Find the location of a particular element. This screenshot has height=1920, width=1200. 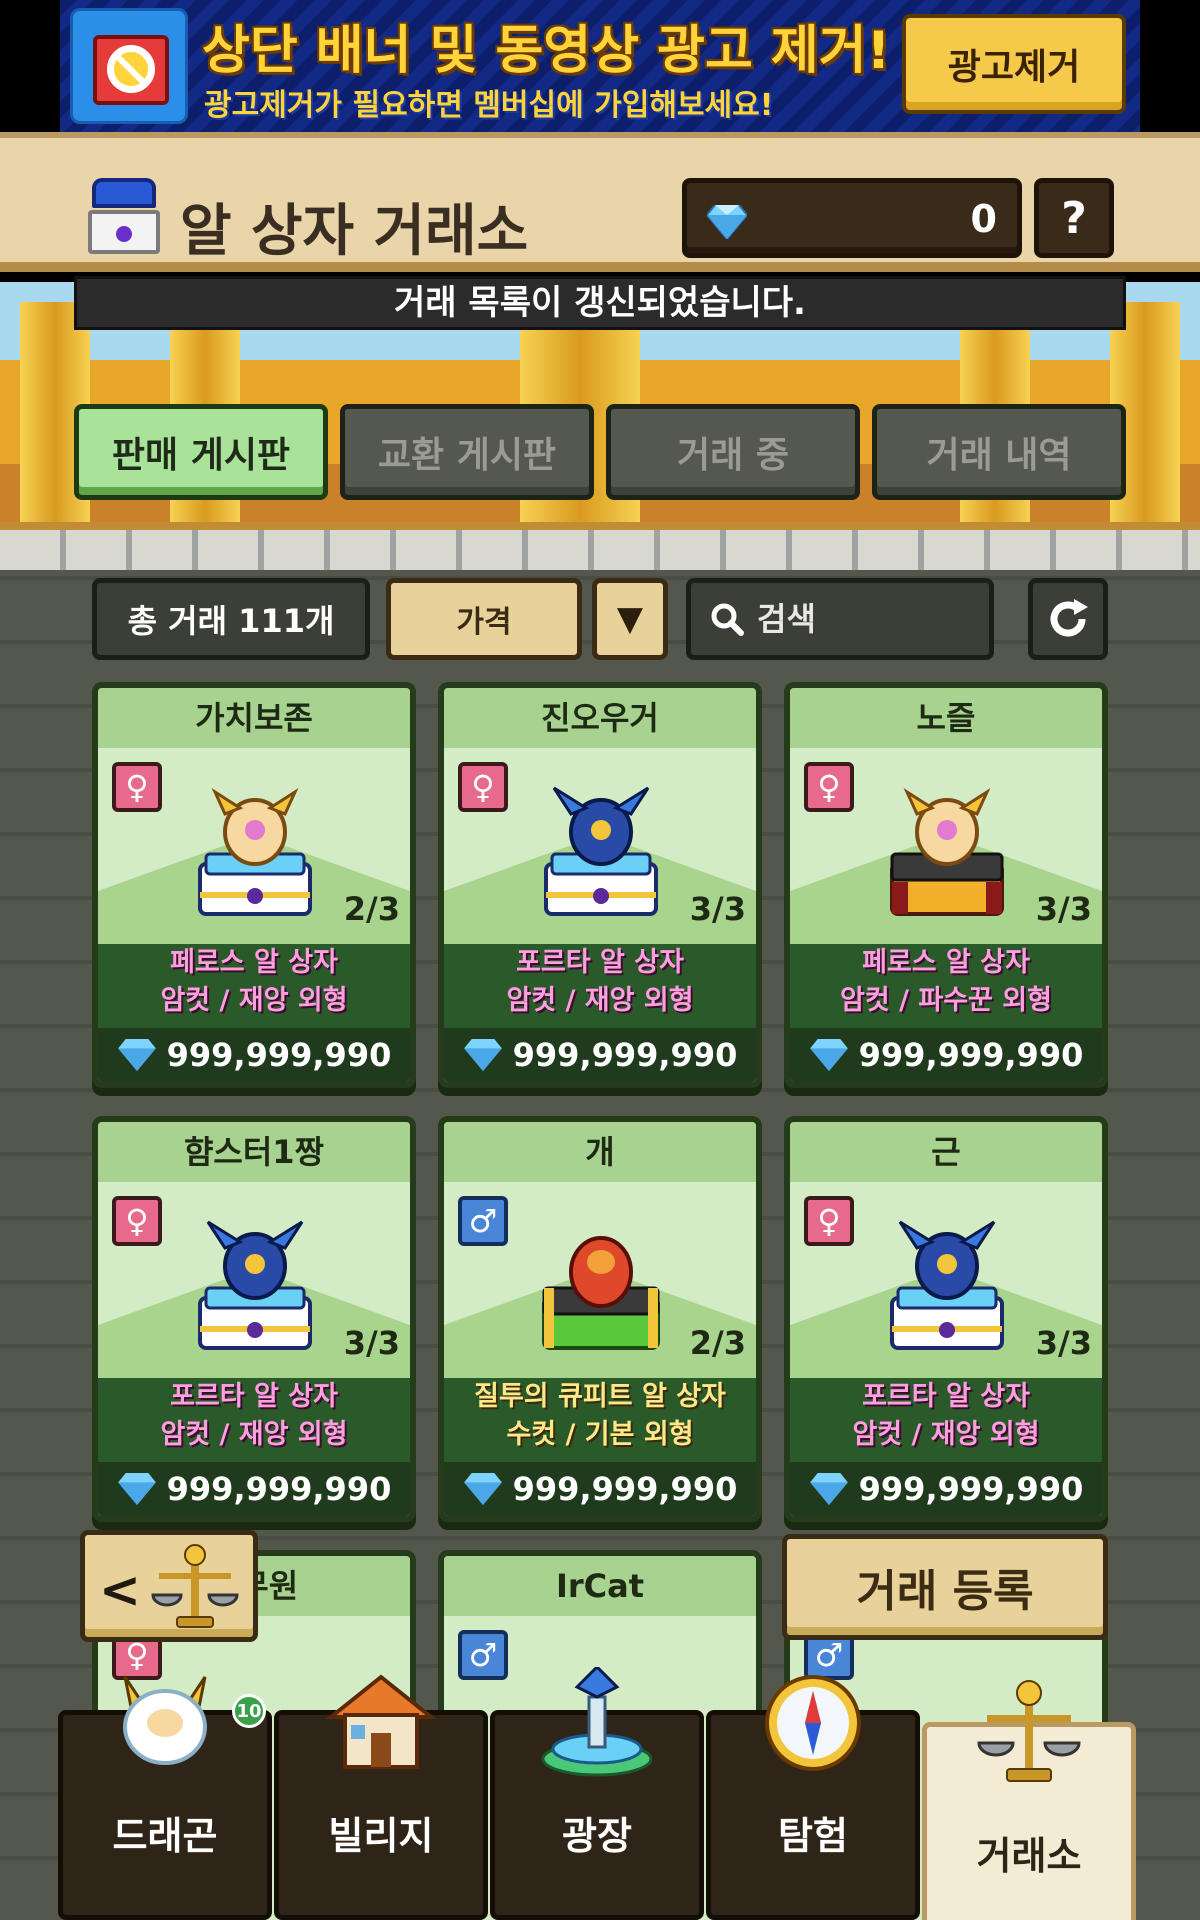

nav-label: 드래곤 is located at coordinates (165, 1836).